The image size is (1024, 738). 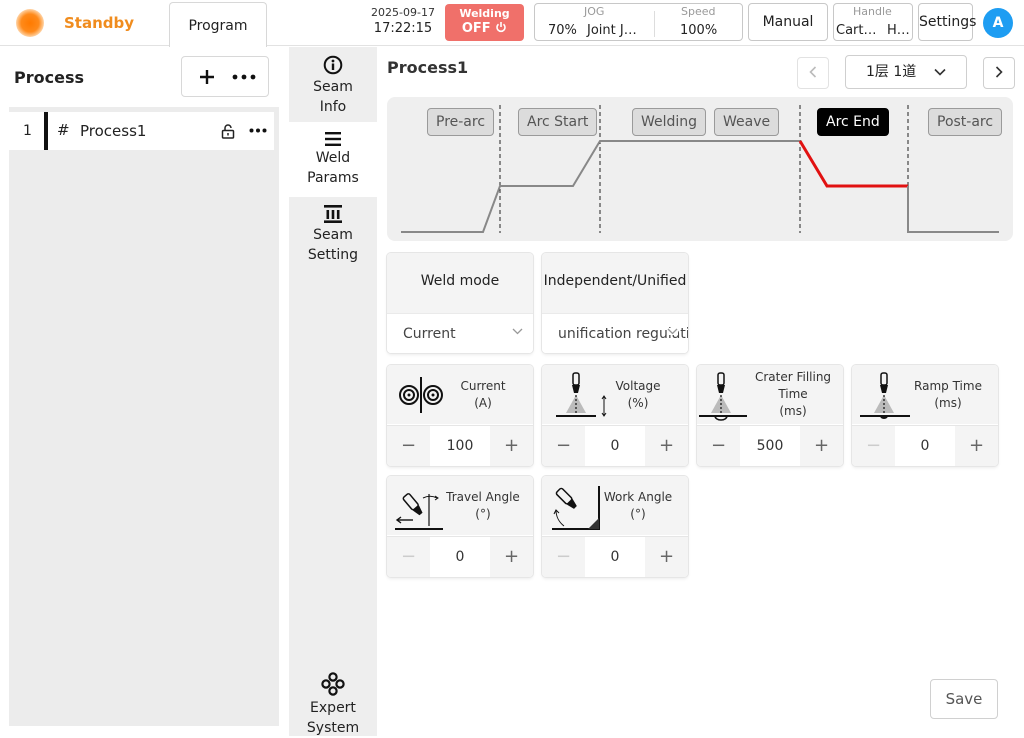 What do you see at coordinates (207, 77) in the screenshot?
I see `add-icon` at bounding box center [207, 77].